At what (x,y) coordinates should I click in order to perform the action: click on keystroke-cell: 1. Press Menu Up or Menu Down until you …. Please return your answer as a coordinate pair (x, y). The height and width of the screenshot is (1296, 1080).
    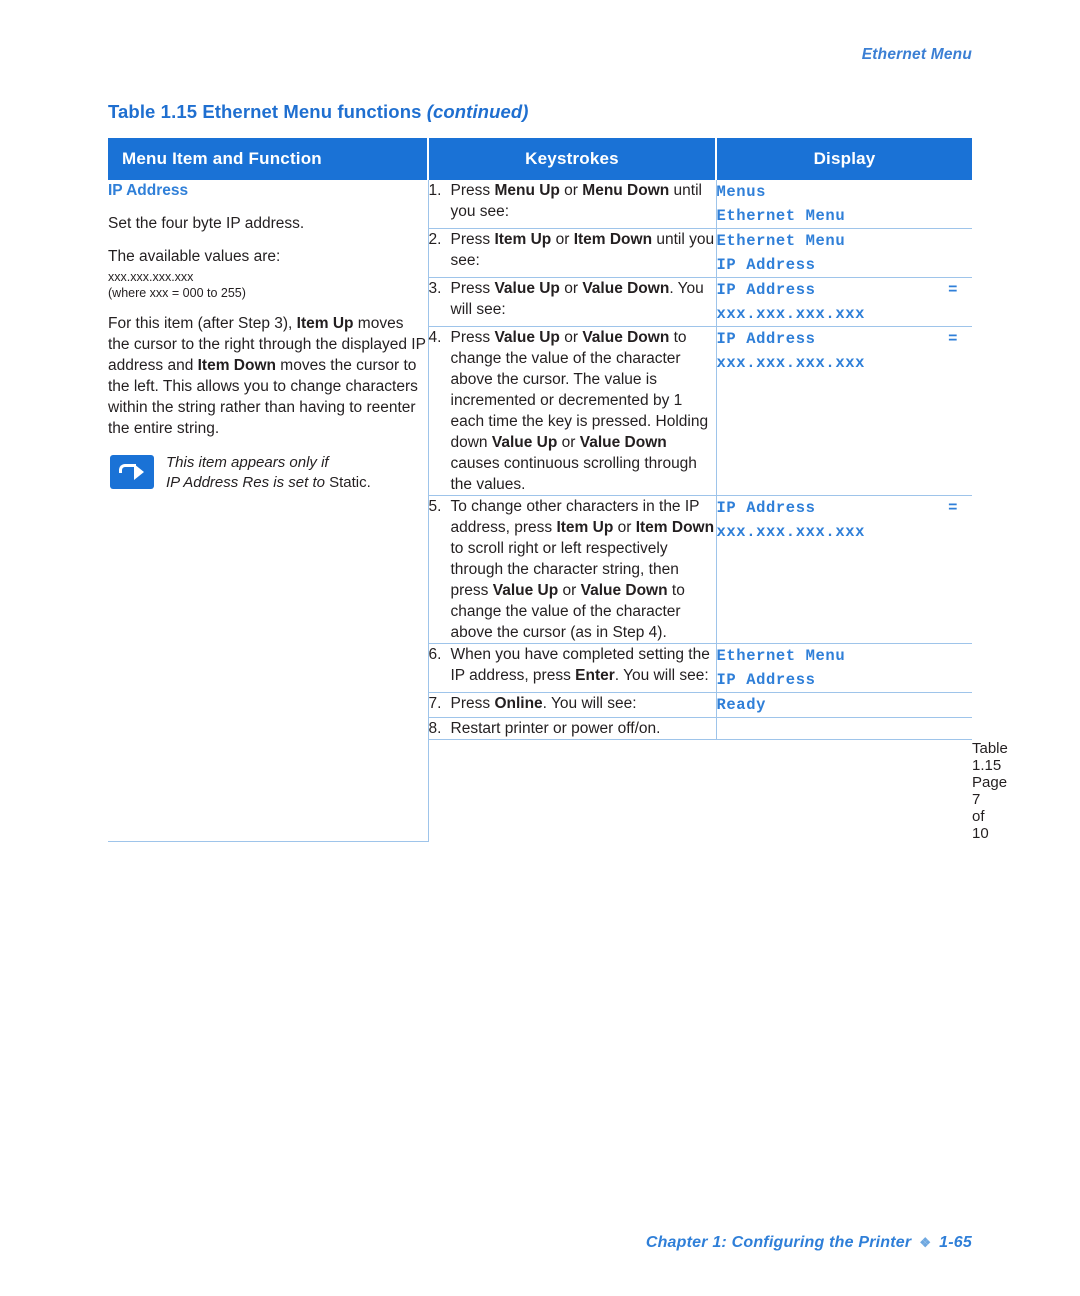
    Looking at the image, I should click on (572, 204).